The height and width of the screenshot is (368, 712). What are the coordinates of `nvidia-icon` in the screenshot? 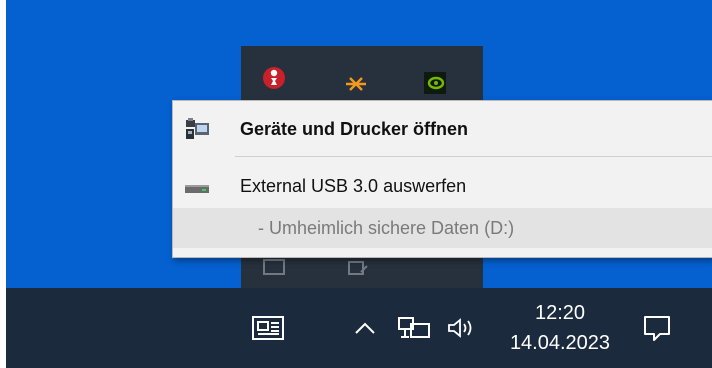 It's located at (435, 83).